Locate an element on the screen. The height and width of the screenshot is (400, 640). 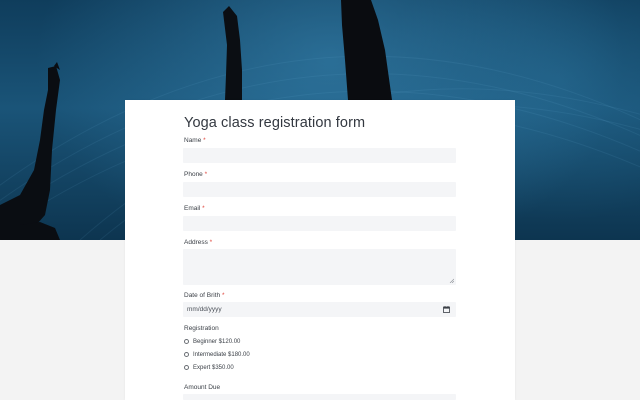
amount-due-label: Amount Due is located at coordinates (202, 387).